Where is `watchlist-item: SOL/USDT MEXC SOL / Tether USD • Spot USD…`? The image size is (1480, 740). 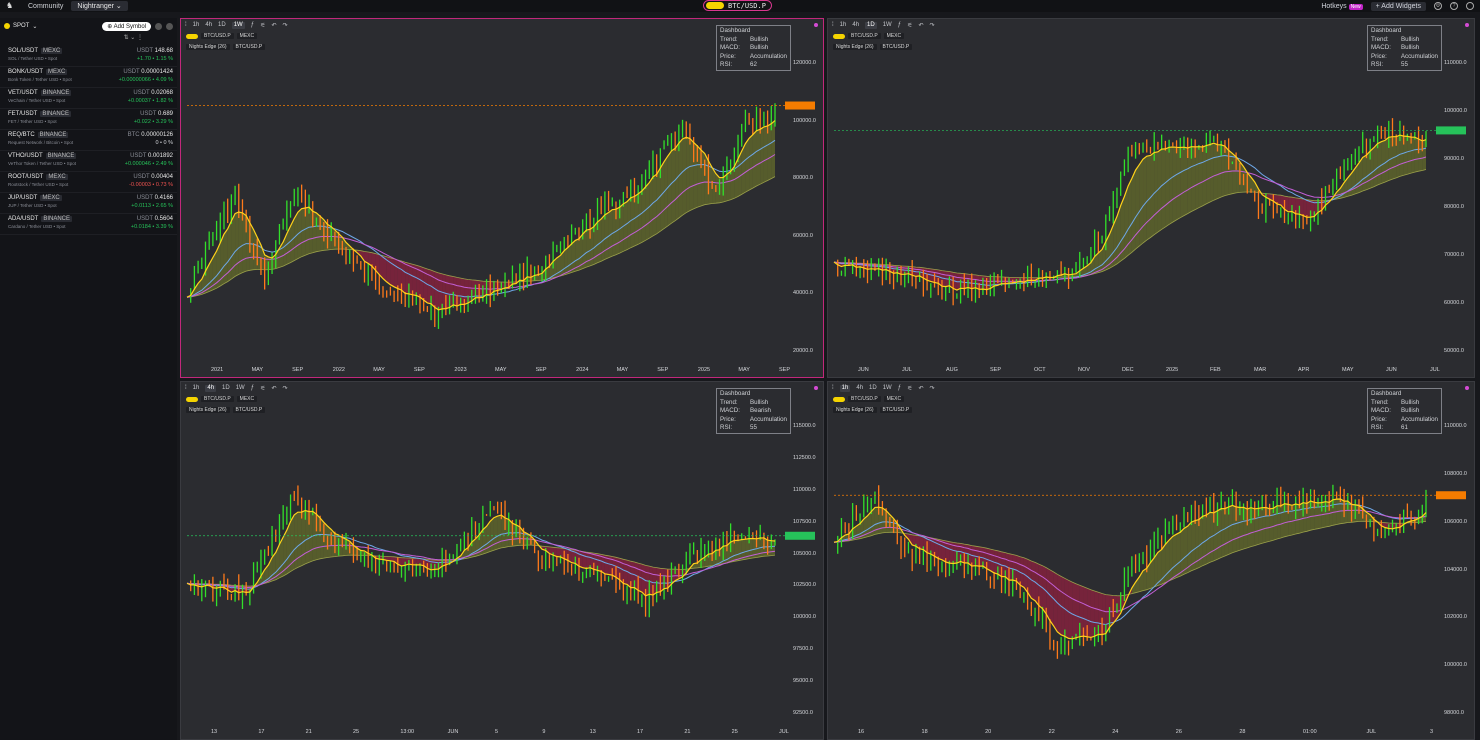
watchlist-item: SOL/USDT MEXC SOL / Tether USD • Spot USD… is located at coordinates (88, 56).